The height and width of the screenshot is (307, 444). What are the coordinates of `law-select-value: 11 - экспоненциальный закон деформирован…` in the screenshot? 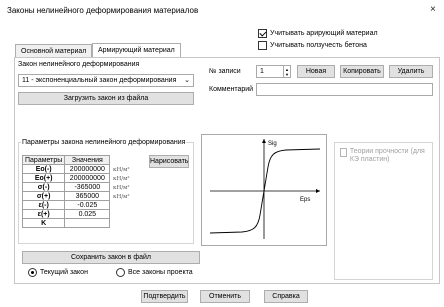 It's located at (99, 80).